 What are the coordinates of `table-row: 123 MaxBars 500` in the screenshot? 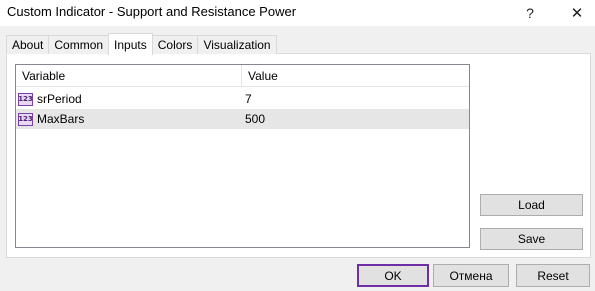 It's located at (242, 119).